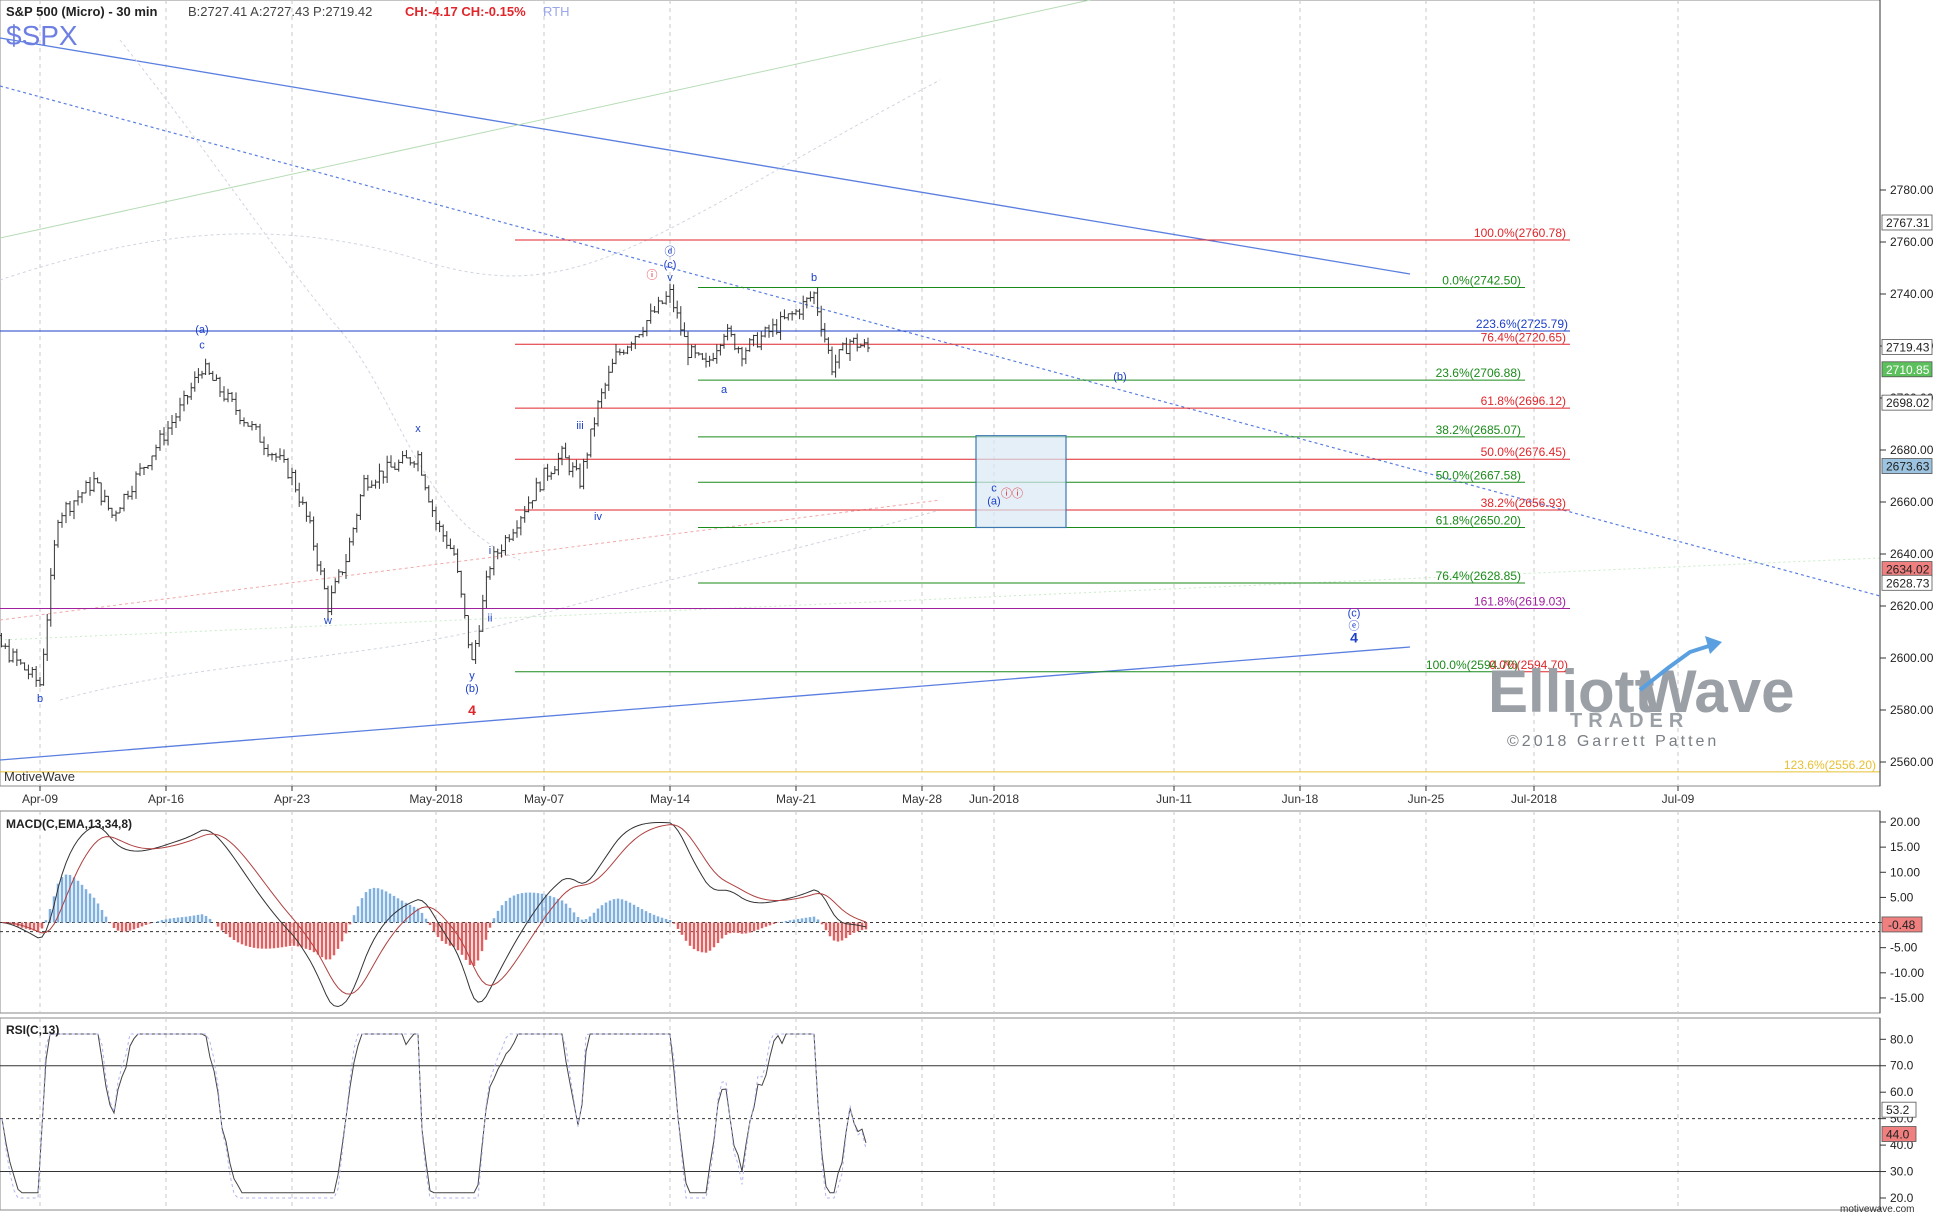 The image size is (1938, 1216). Describe the element at coordinates (1912, 554) in the screenshot. I see `price-tick-label: 2640.00` at that location.